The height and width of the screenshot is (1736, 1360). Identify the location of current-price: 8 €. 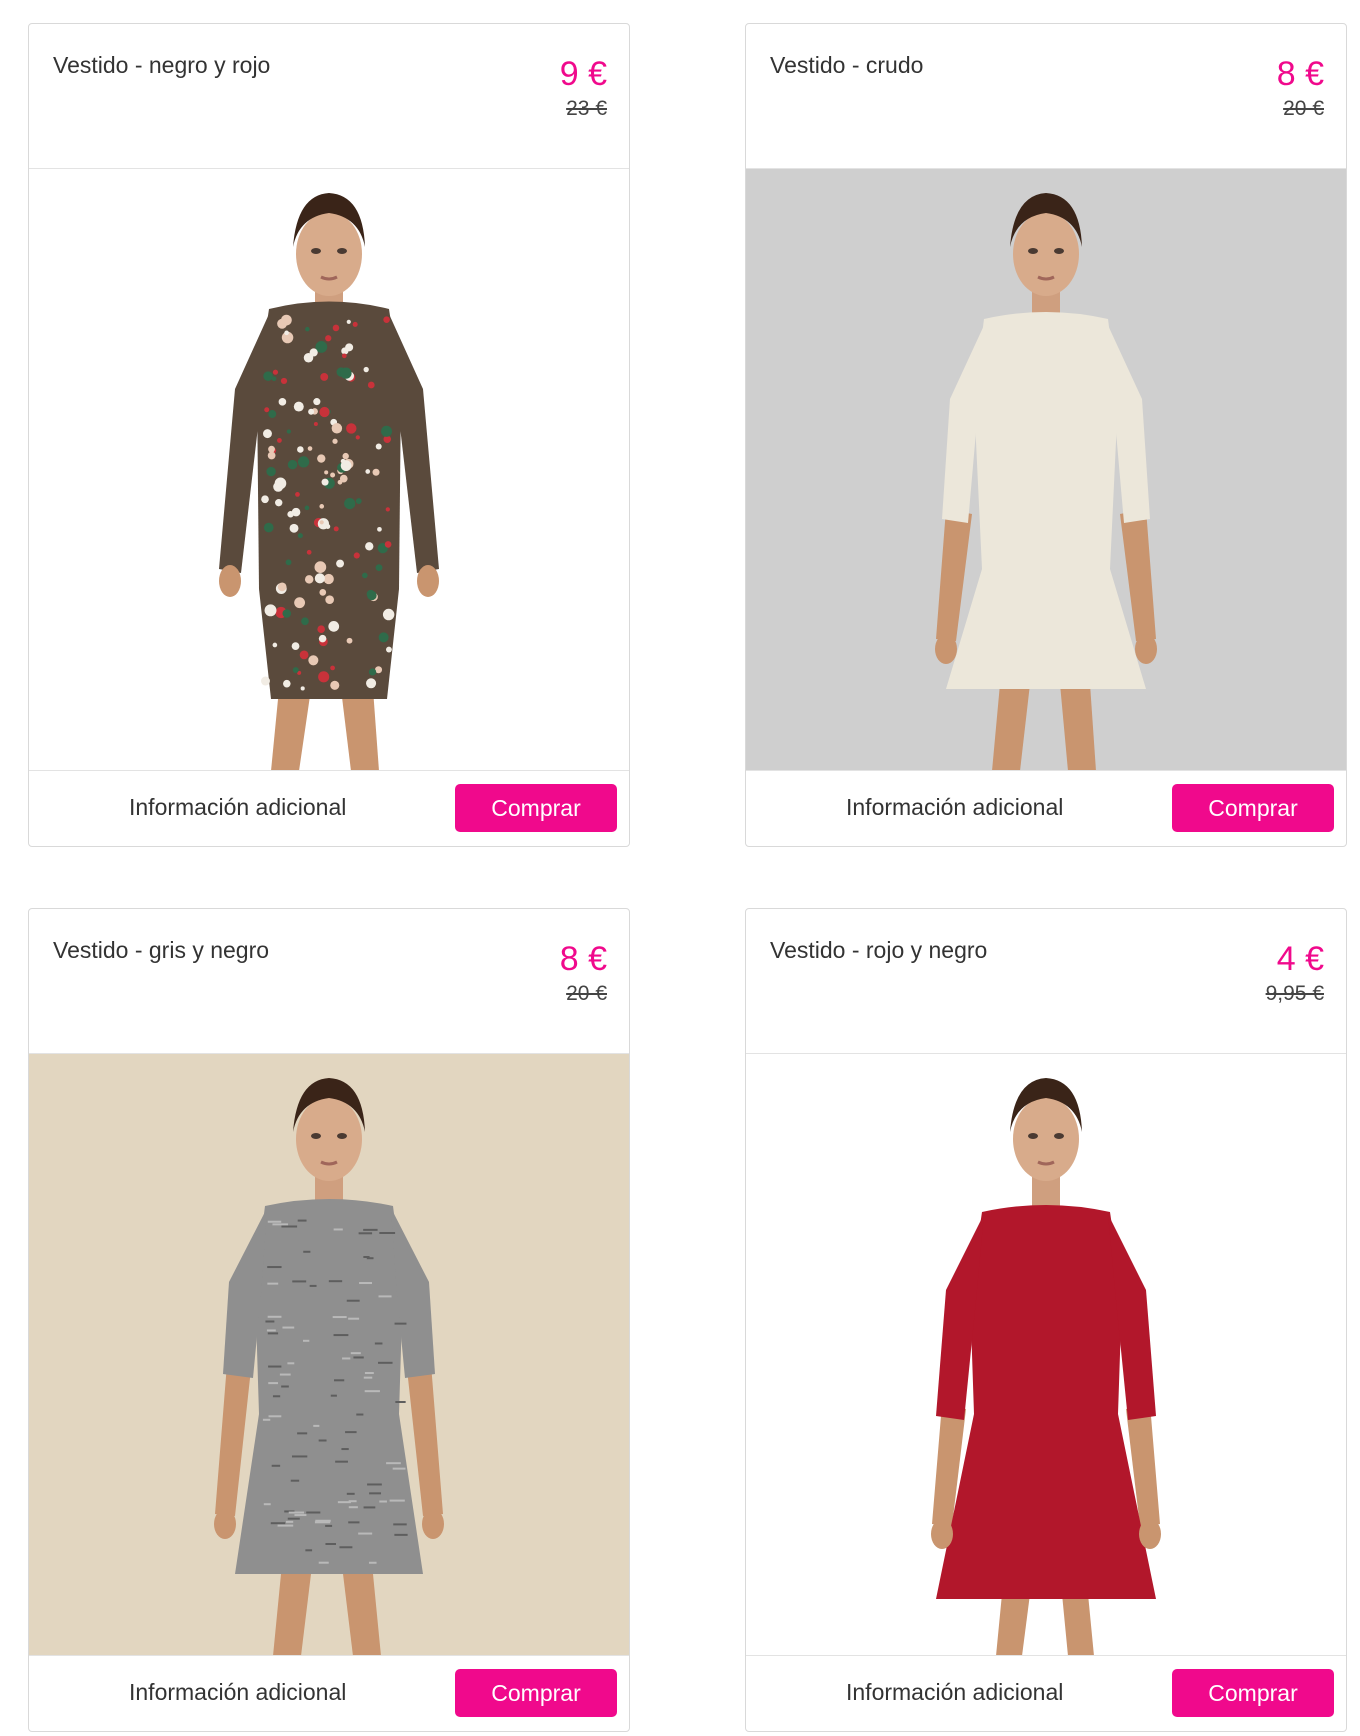
(1300, 74).